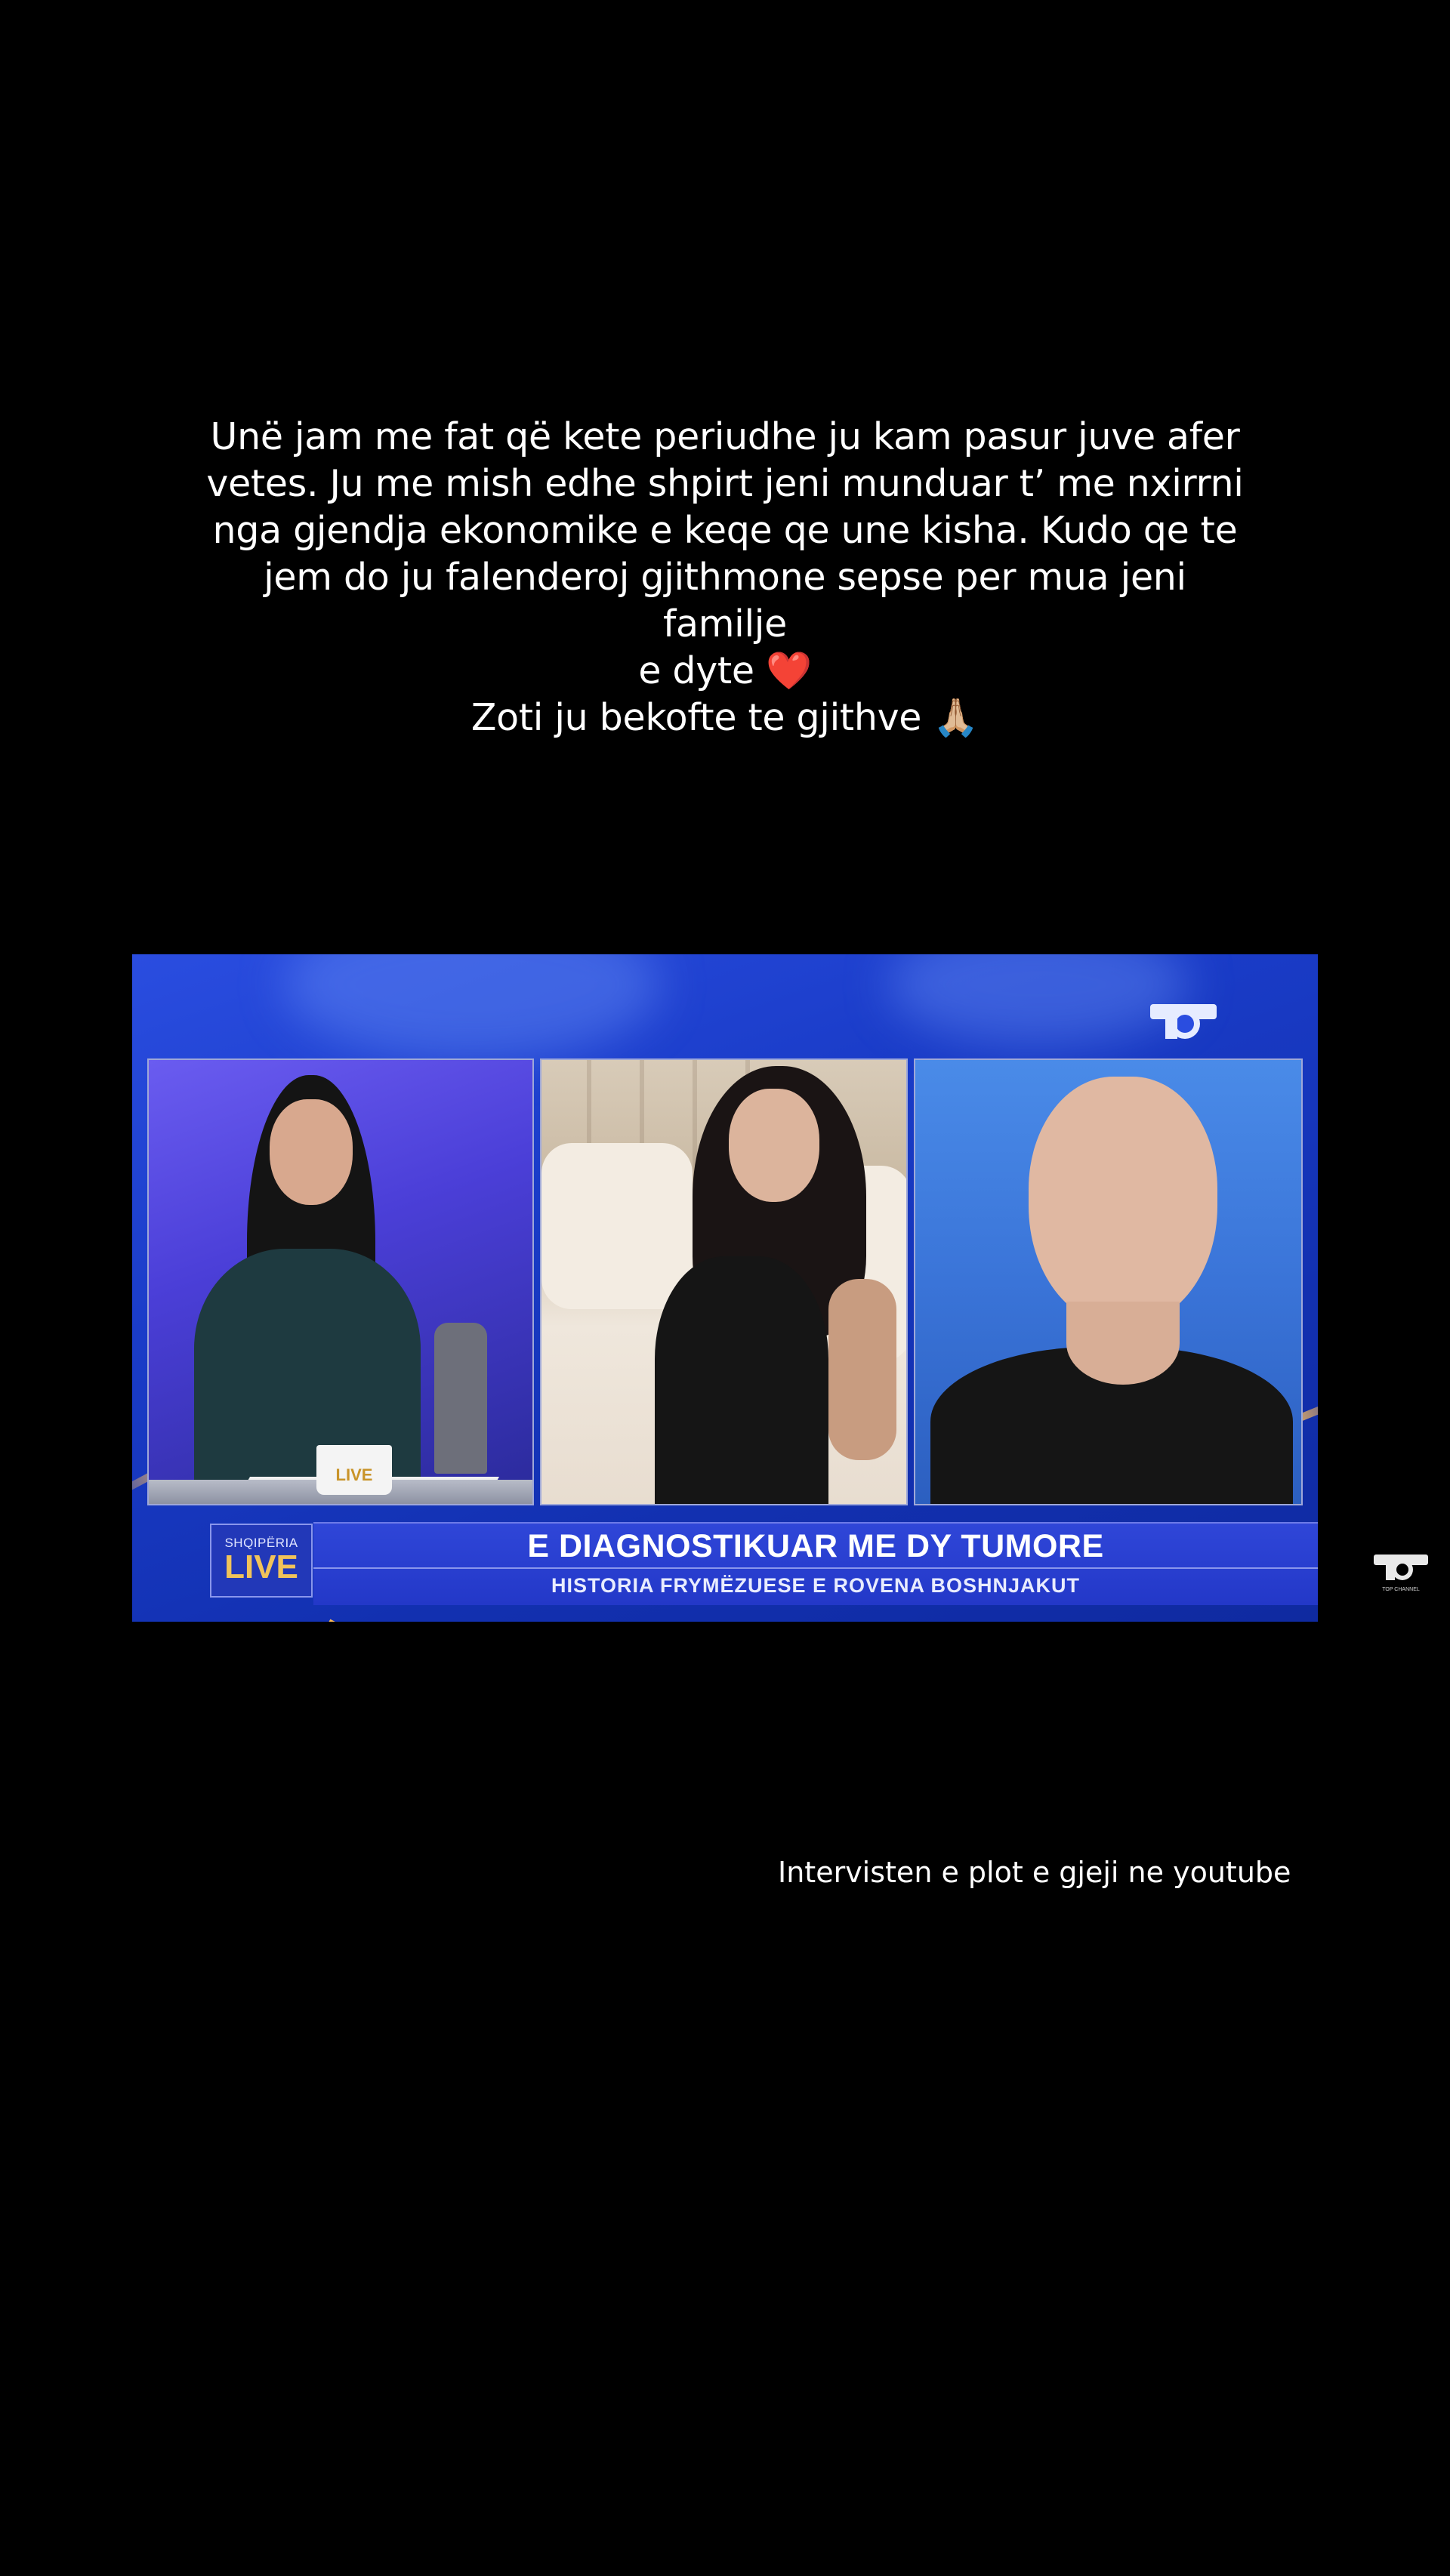 This screenshot has height=2576, width=1450. I want to click on woman-arm, so click(862, 1369).